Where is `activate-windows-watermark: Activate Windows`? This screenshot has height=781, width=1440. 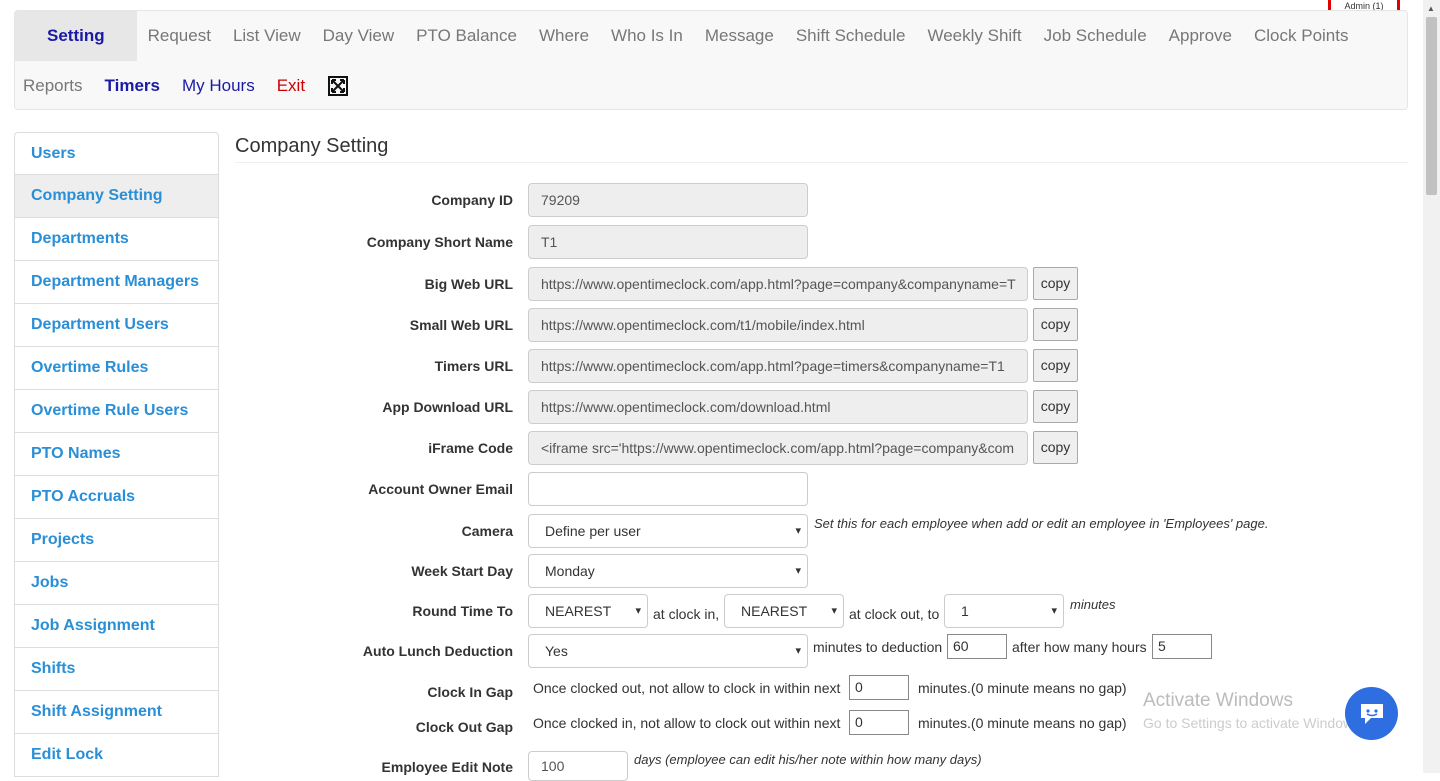 activate-windows-watermark: Activate Windows is located at coordinates (1218, 700).